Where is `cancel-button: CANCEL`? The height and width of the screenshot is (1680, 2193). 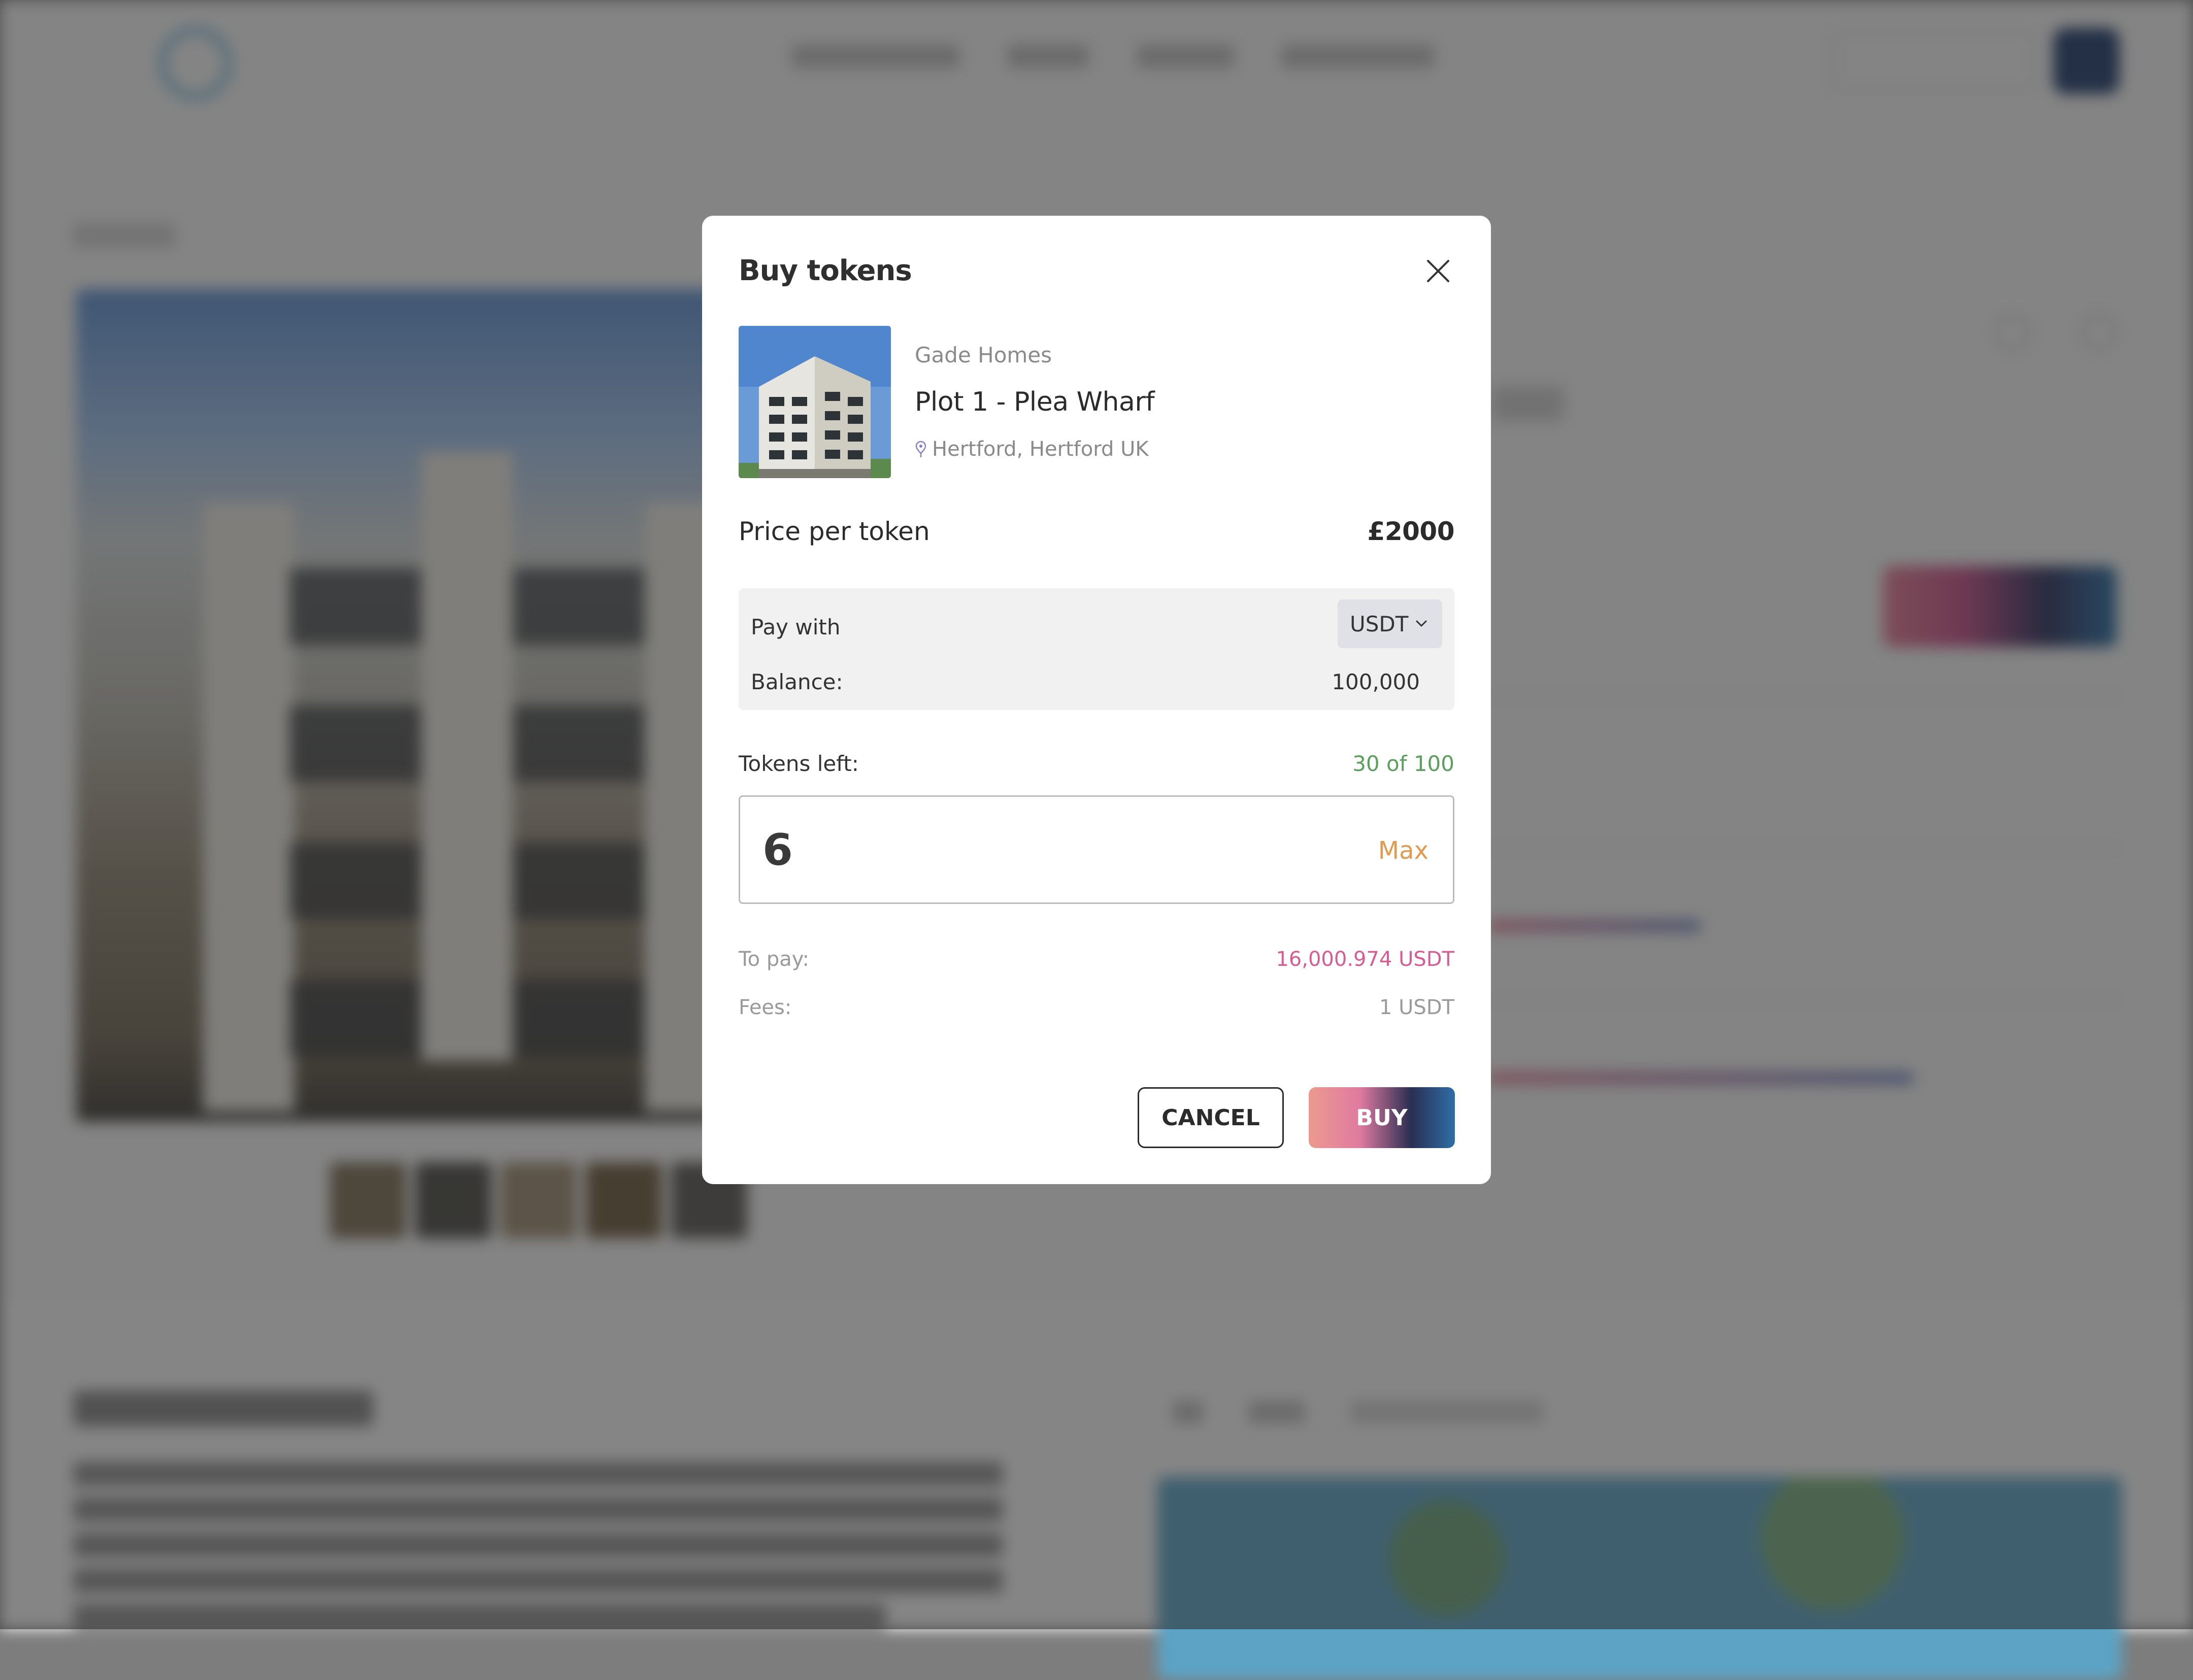
cancel-button: CANCEL is located at coordinates (1211, 1117).